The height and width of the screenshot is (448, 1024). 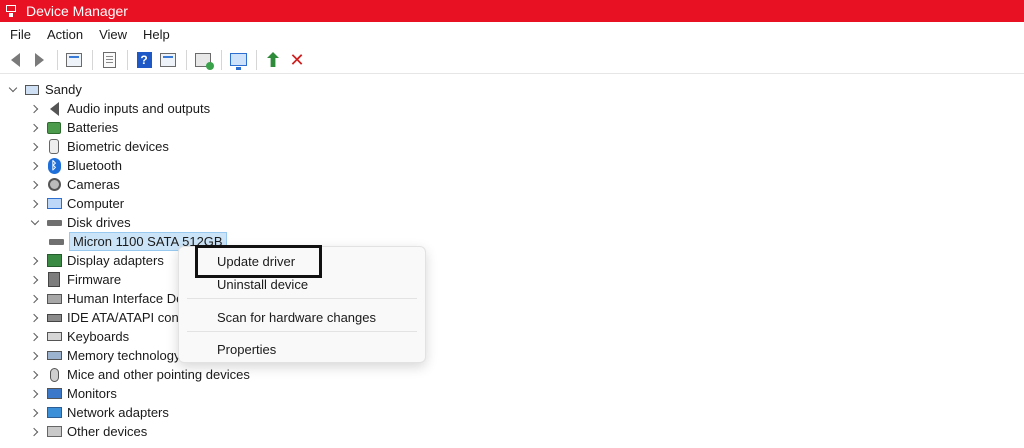 What do you see at coordinates (19, 34) in the screenshot?
I see `menu-file: File` at bounding box center [19, 34].